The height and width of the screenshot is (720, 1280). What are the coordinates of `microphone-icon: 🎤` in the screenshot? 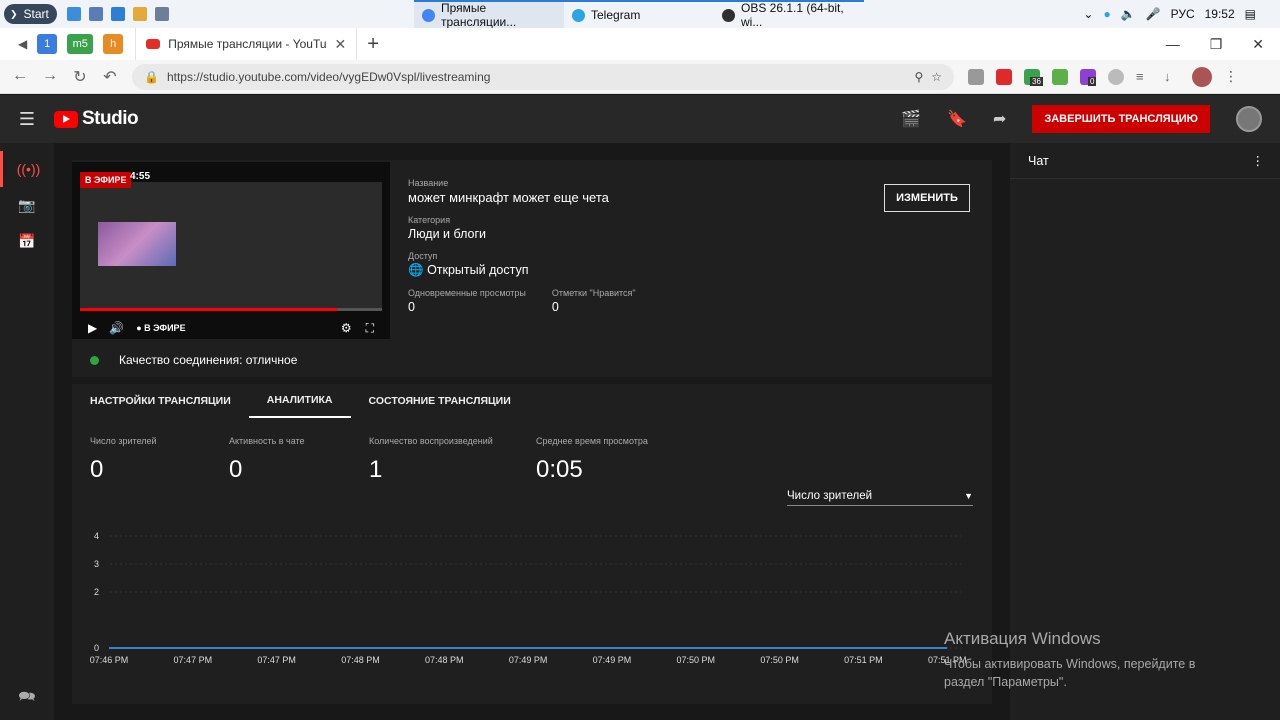 It's located at (1153, 14).